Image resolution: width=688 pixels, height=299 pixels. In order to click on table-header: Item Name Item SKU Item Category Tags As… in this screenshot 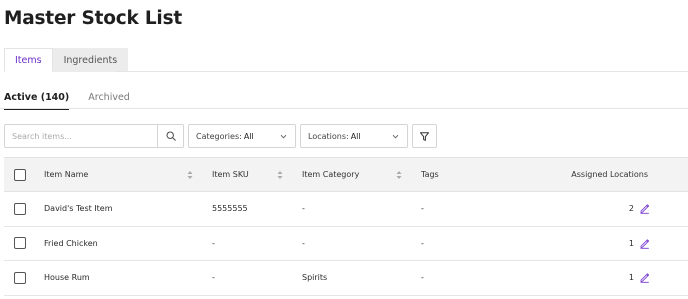, I will do `click(346, 174)`.